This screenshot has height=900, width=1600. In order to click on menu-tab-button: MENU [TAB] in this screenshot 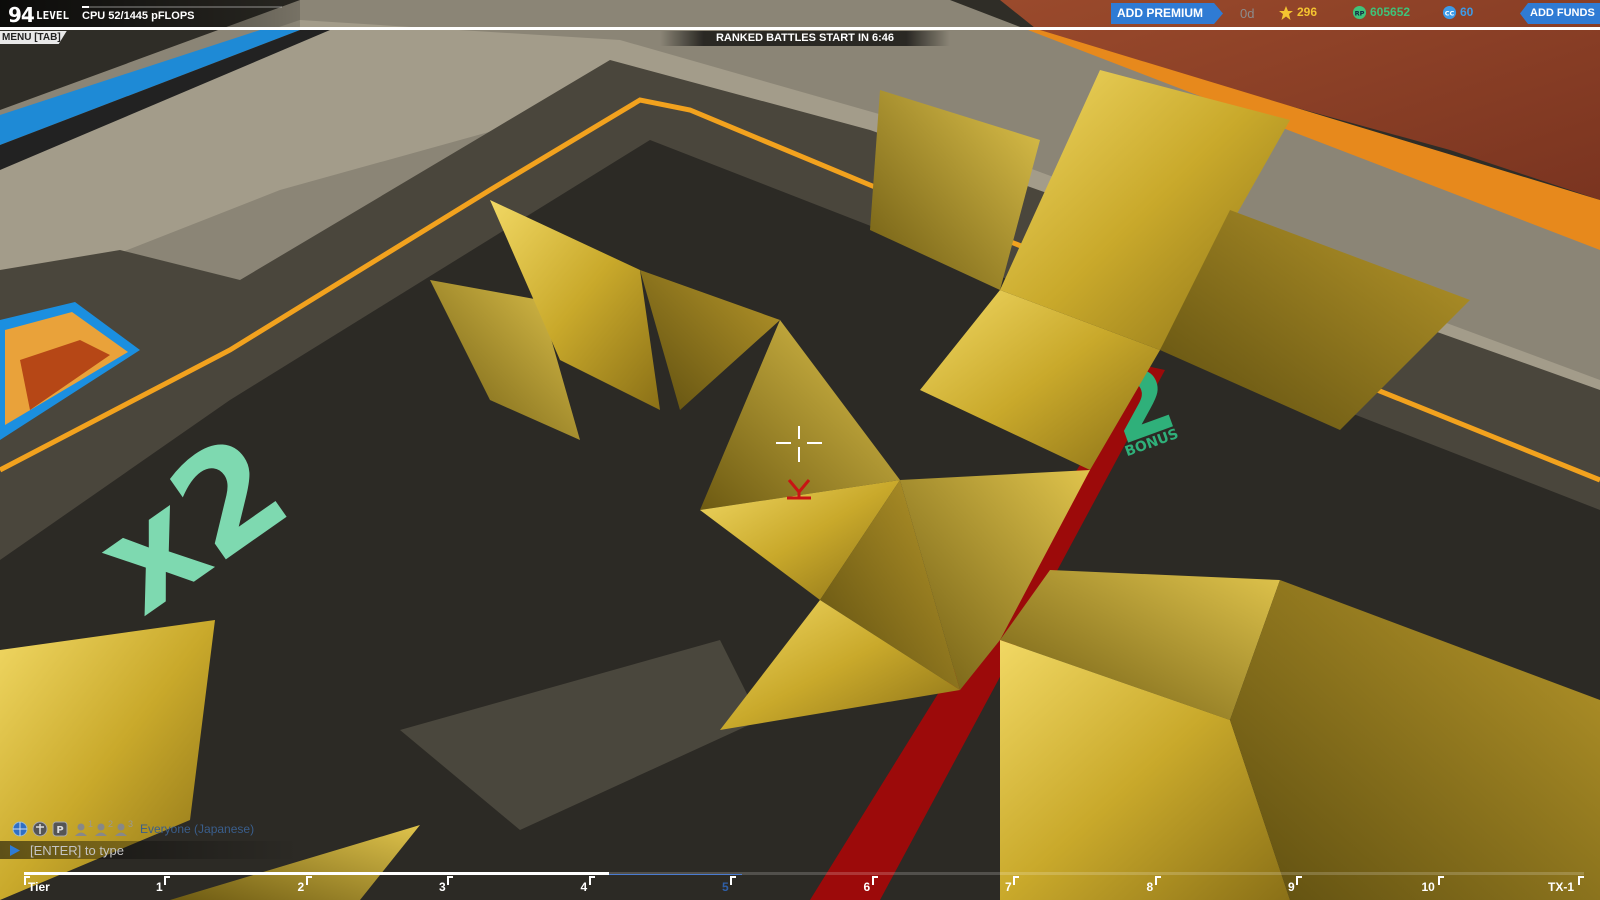, I will do `click(33, 37)`.